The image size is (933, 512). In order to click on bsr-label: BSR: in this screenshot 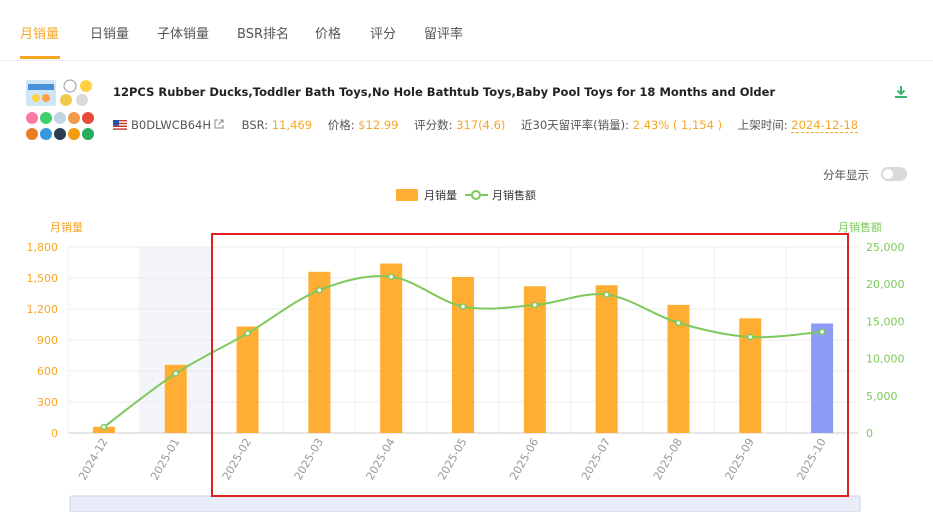, I will do `click(255, 125)`.